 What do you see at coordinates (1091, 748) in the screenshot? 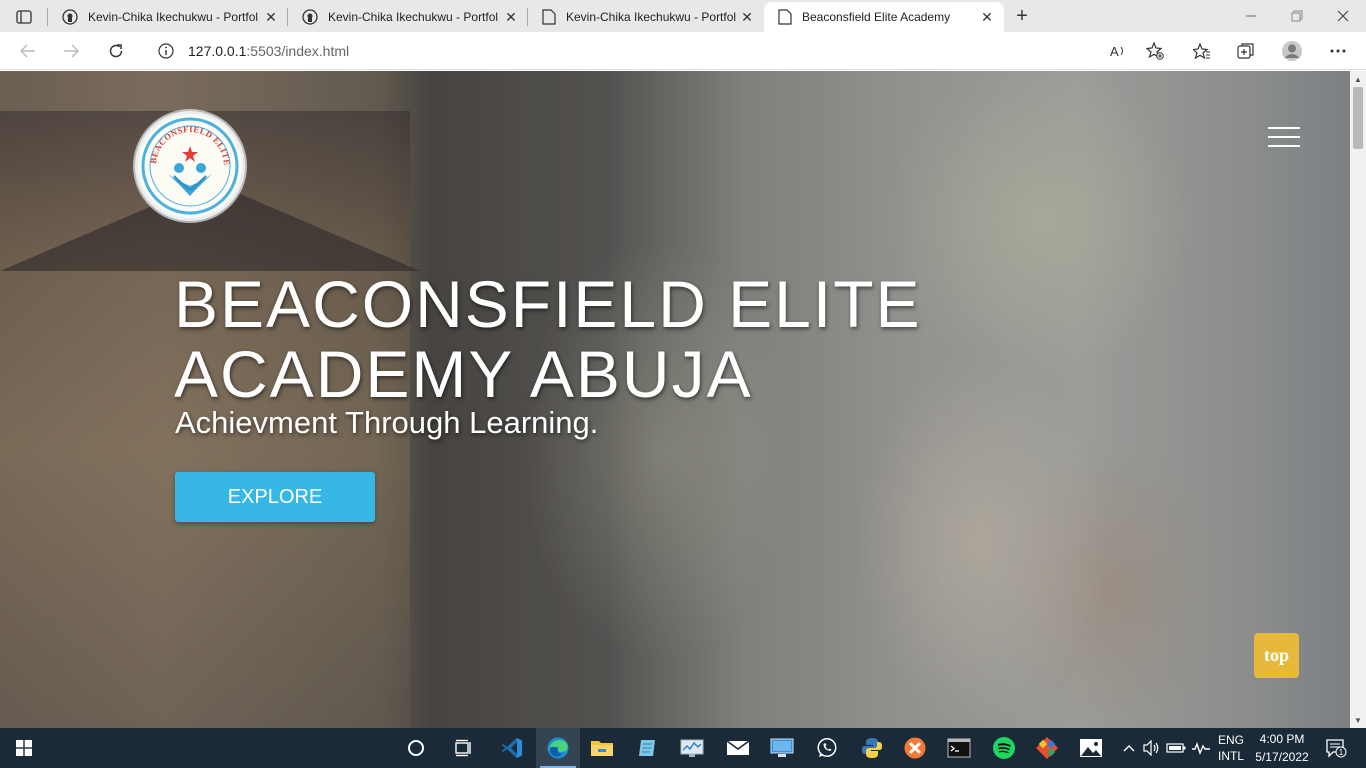
I see `photos-icon` at bounding box center [1091, 748].